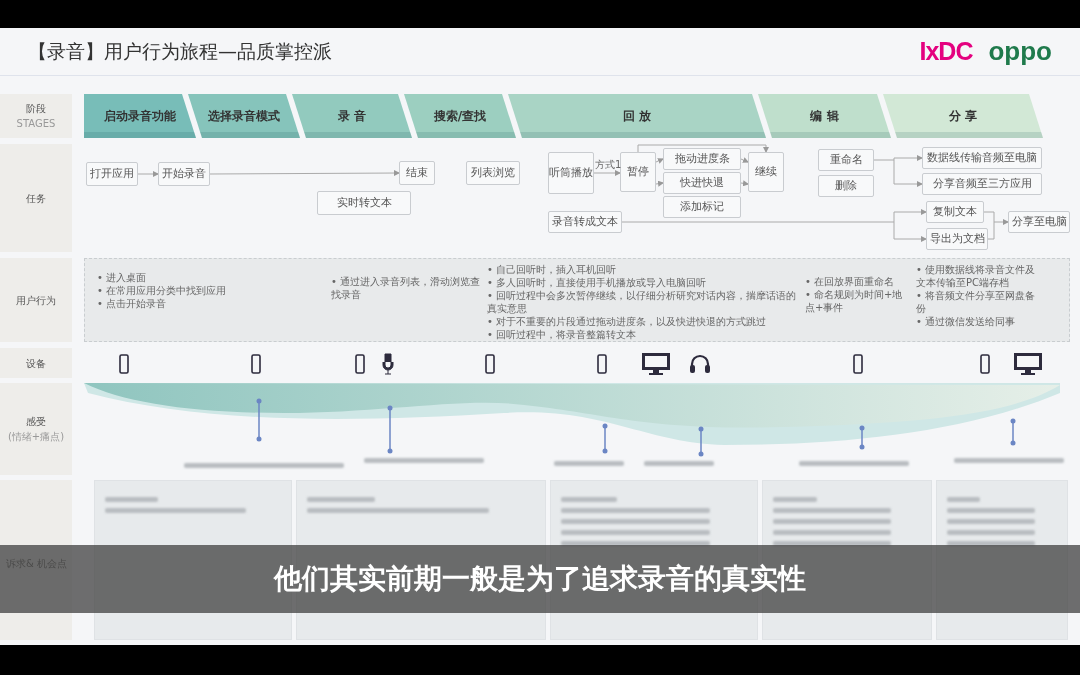 The width and height of the screenshot is (1080, 675). What do you see at coordinates (352, 116) in the screenshot?
I see `stage-banner: 录 音` at bounding box center [352, 116].